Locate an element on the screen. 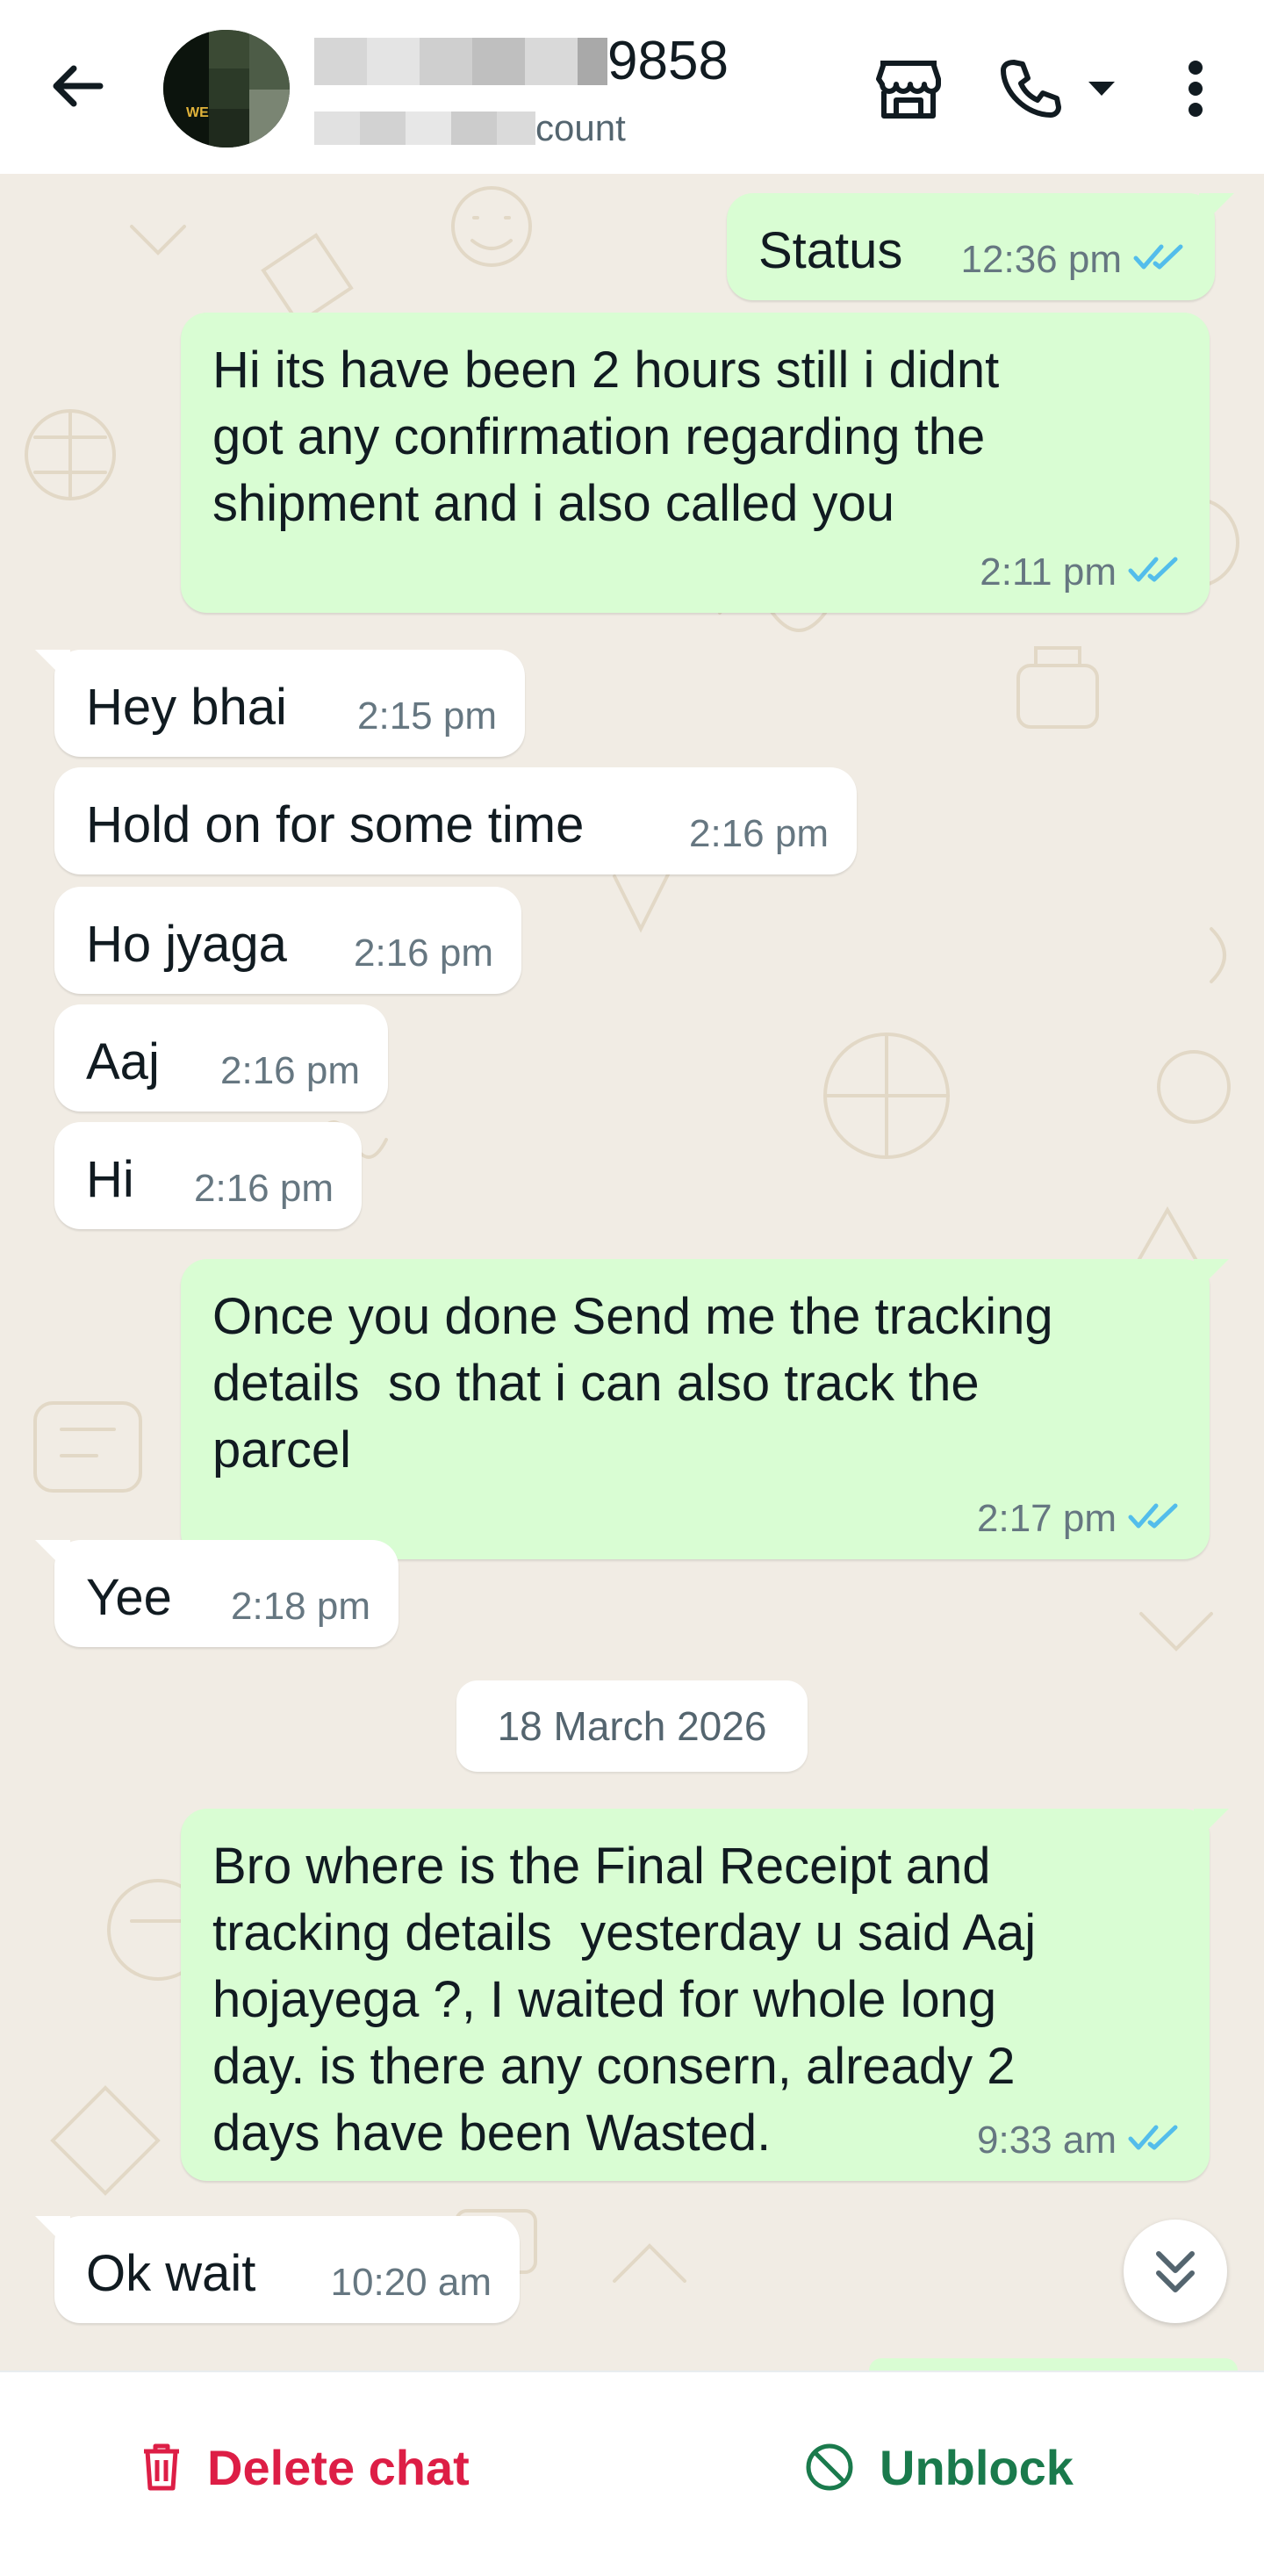 The image size is (1264, 2576). message-meta: 2:18 pm is located at coordinates (300, 1607).